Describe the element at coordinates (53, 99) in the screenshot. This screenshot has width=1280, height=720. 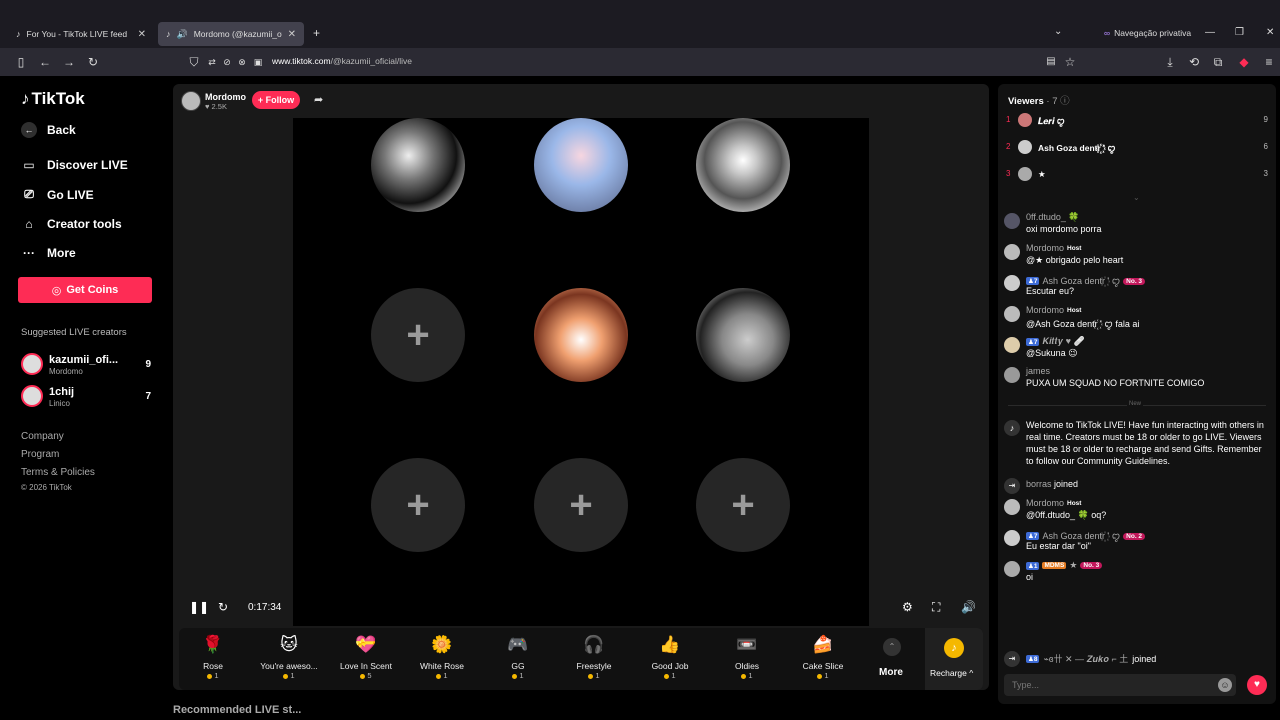
I see `tiktok-logo: ♪ TikTok` at that location.